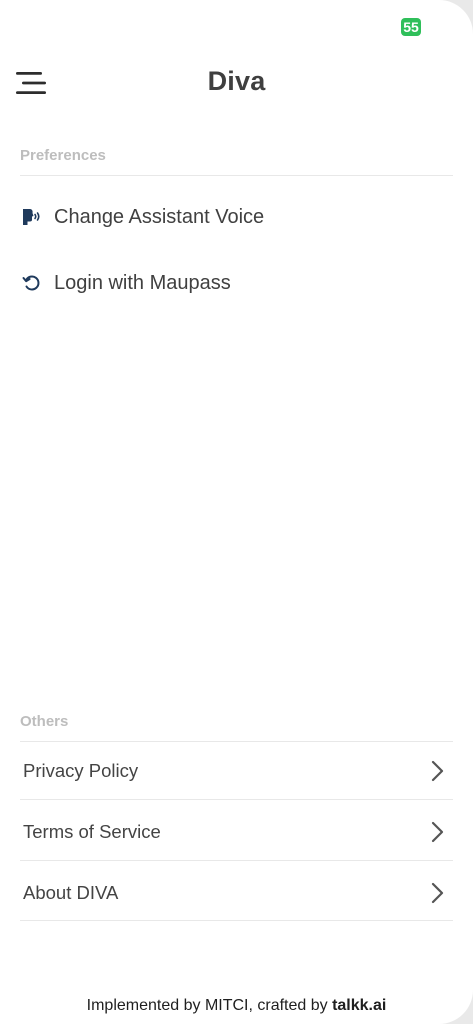 The height and width of the screenshot is (1024, 473). I want to click on refresh-arrow-icon, so click(32, 283).